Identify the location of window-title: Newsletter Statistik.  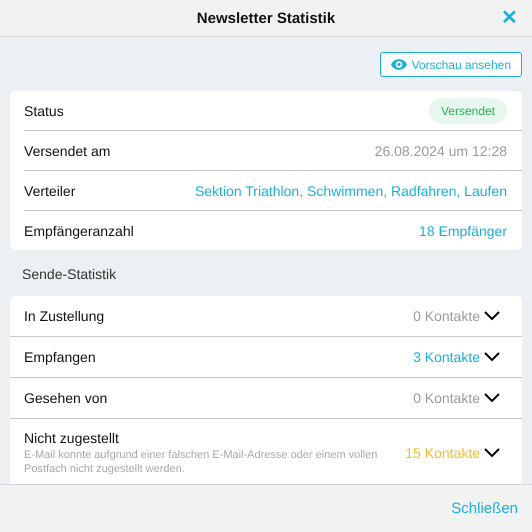
(266, 18).